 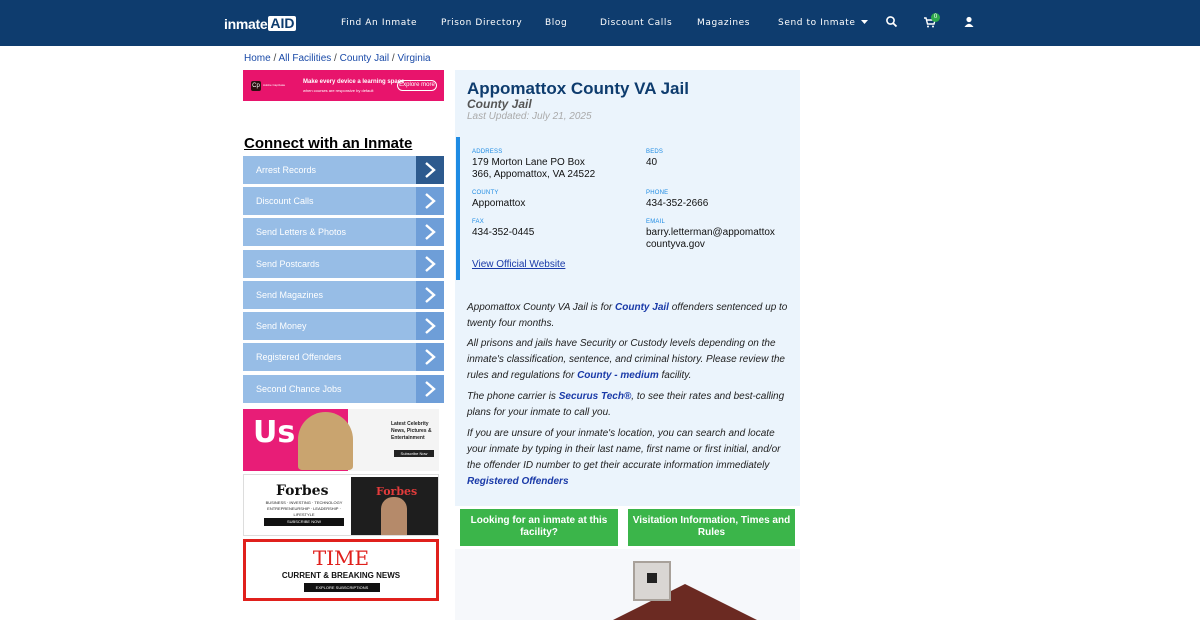 I want to click on info-accent-bar, so click(x=458, y=208).